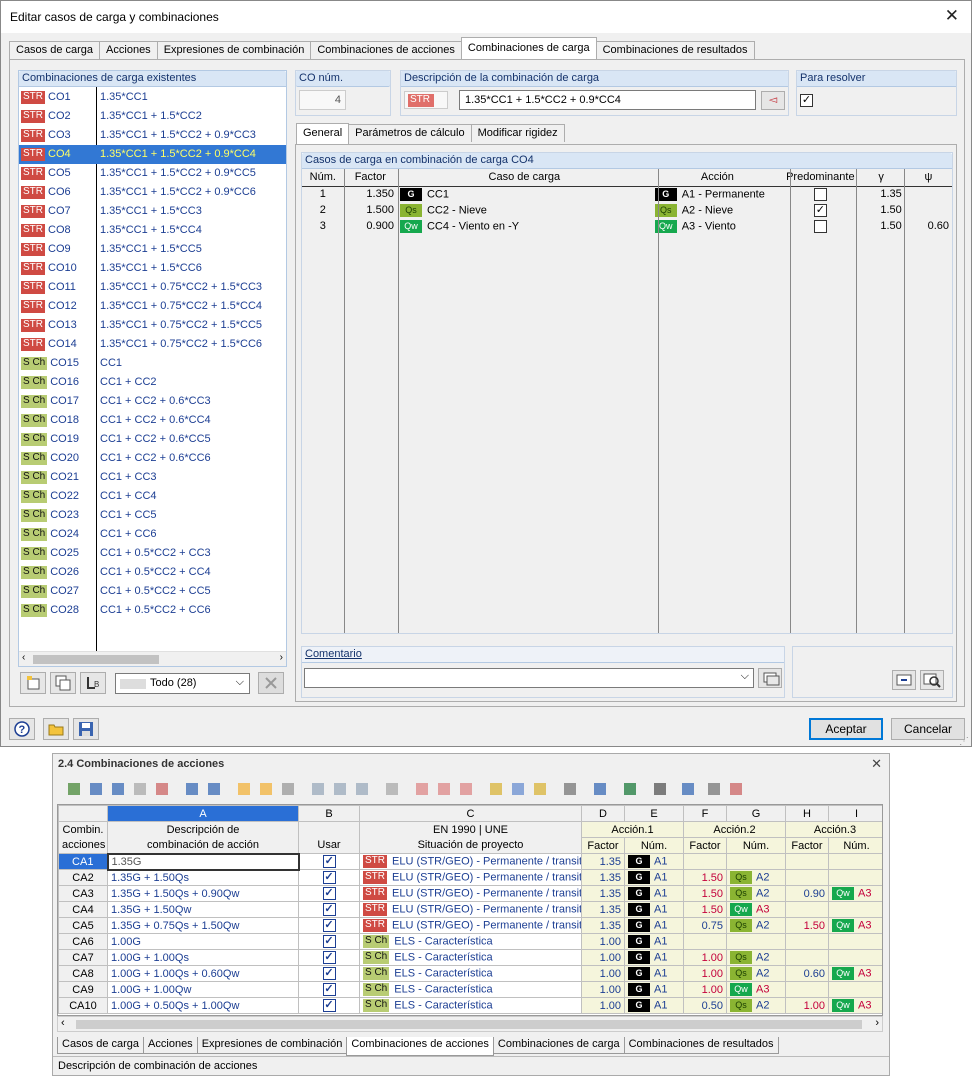  What do you see at coordinates (517, 133) in the screenshot?
I see `subtab-2: Modificar rigidez` at bounding box center [517, 133].